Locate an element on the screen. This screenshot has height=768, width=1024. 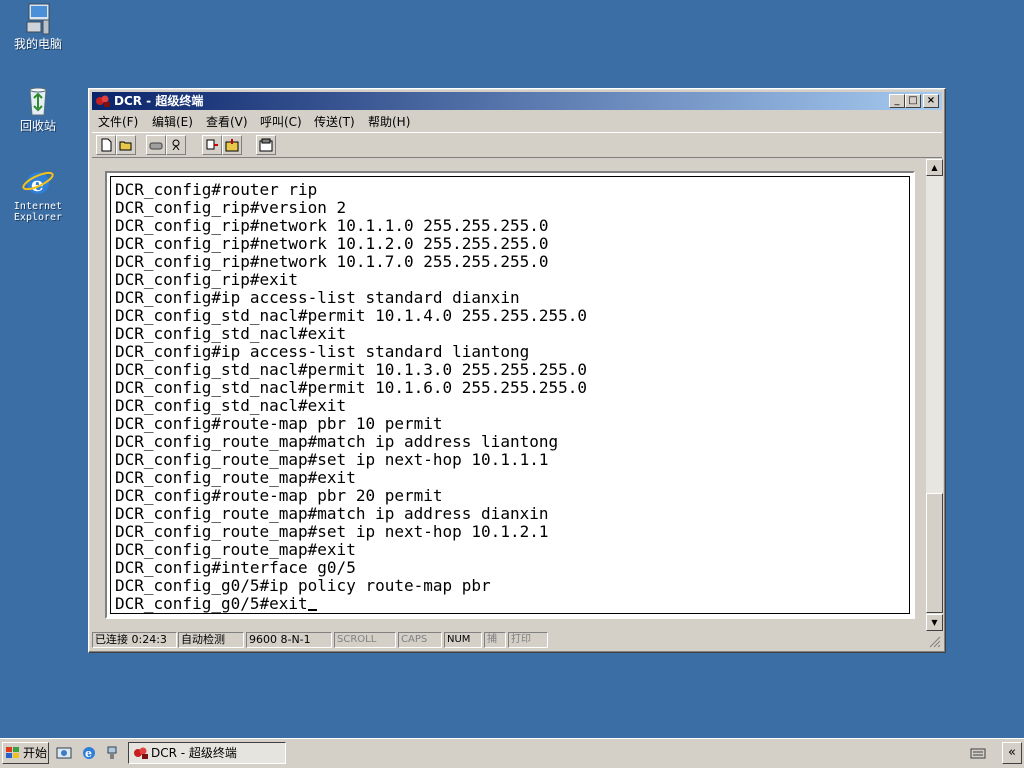
show-desktop-icon is located at coordinates (64, 753).